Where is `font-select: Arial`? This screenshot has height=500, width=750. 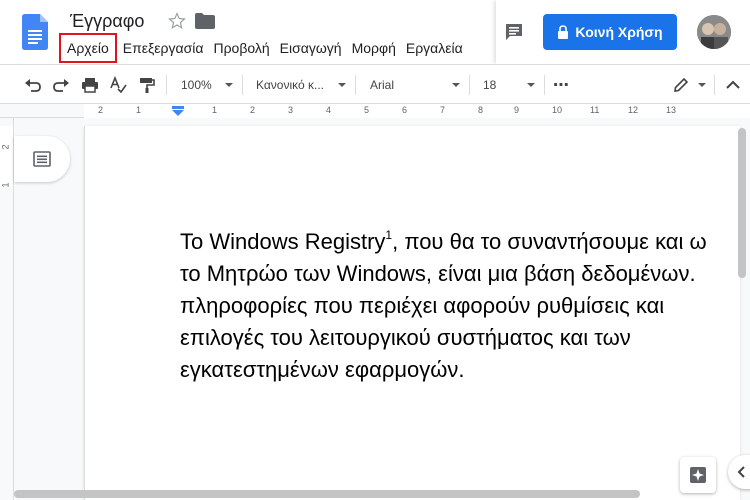 font-select: Arial is located at coordinates (415, 85).